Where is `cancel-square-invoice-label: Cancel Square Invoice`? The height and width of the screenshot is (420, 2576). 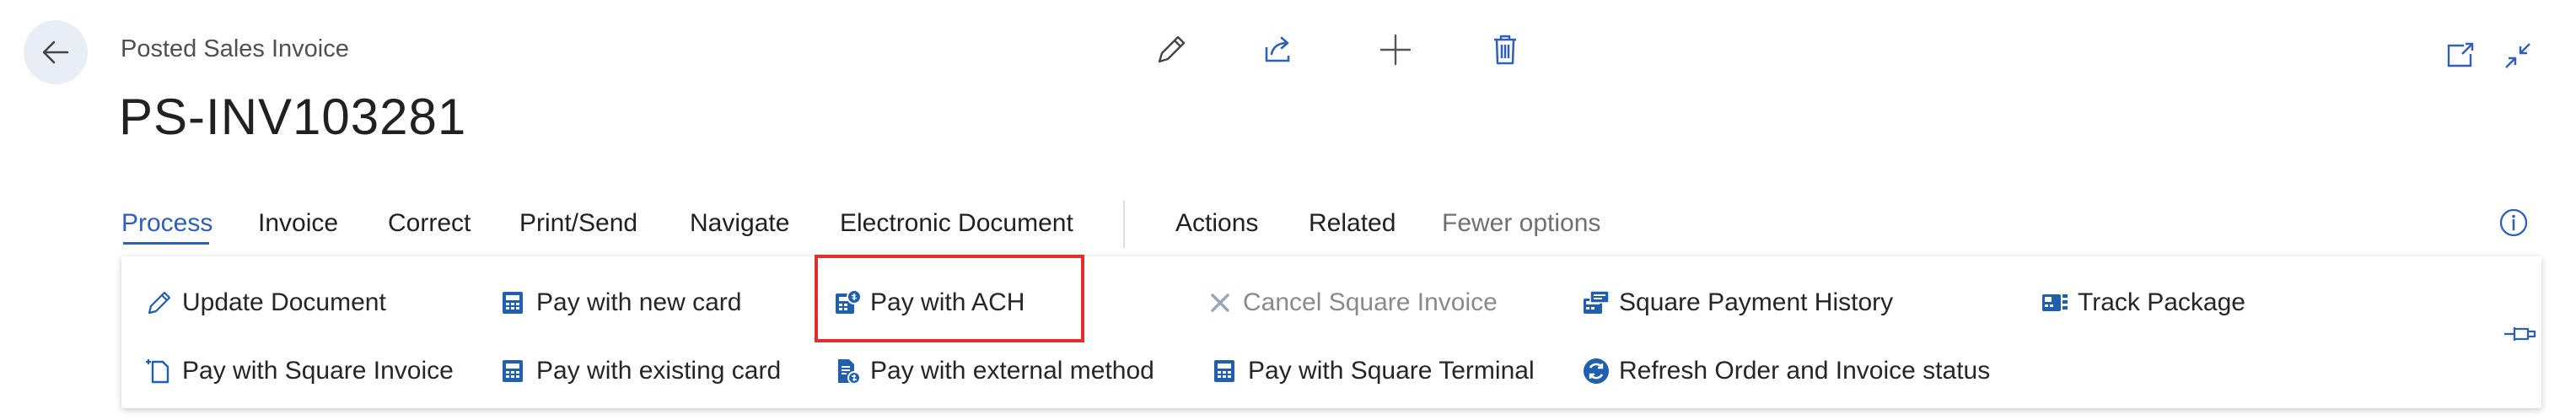 cancel-square-invoice-label: Cancel Square Invoice is located at coordinates (1371, 302).